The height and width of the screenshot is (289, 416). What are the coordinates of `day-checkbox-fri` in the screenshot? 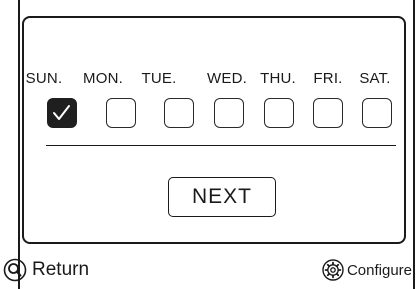 It's located at (328, 113).